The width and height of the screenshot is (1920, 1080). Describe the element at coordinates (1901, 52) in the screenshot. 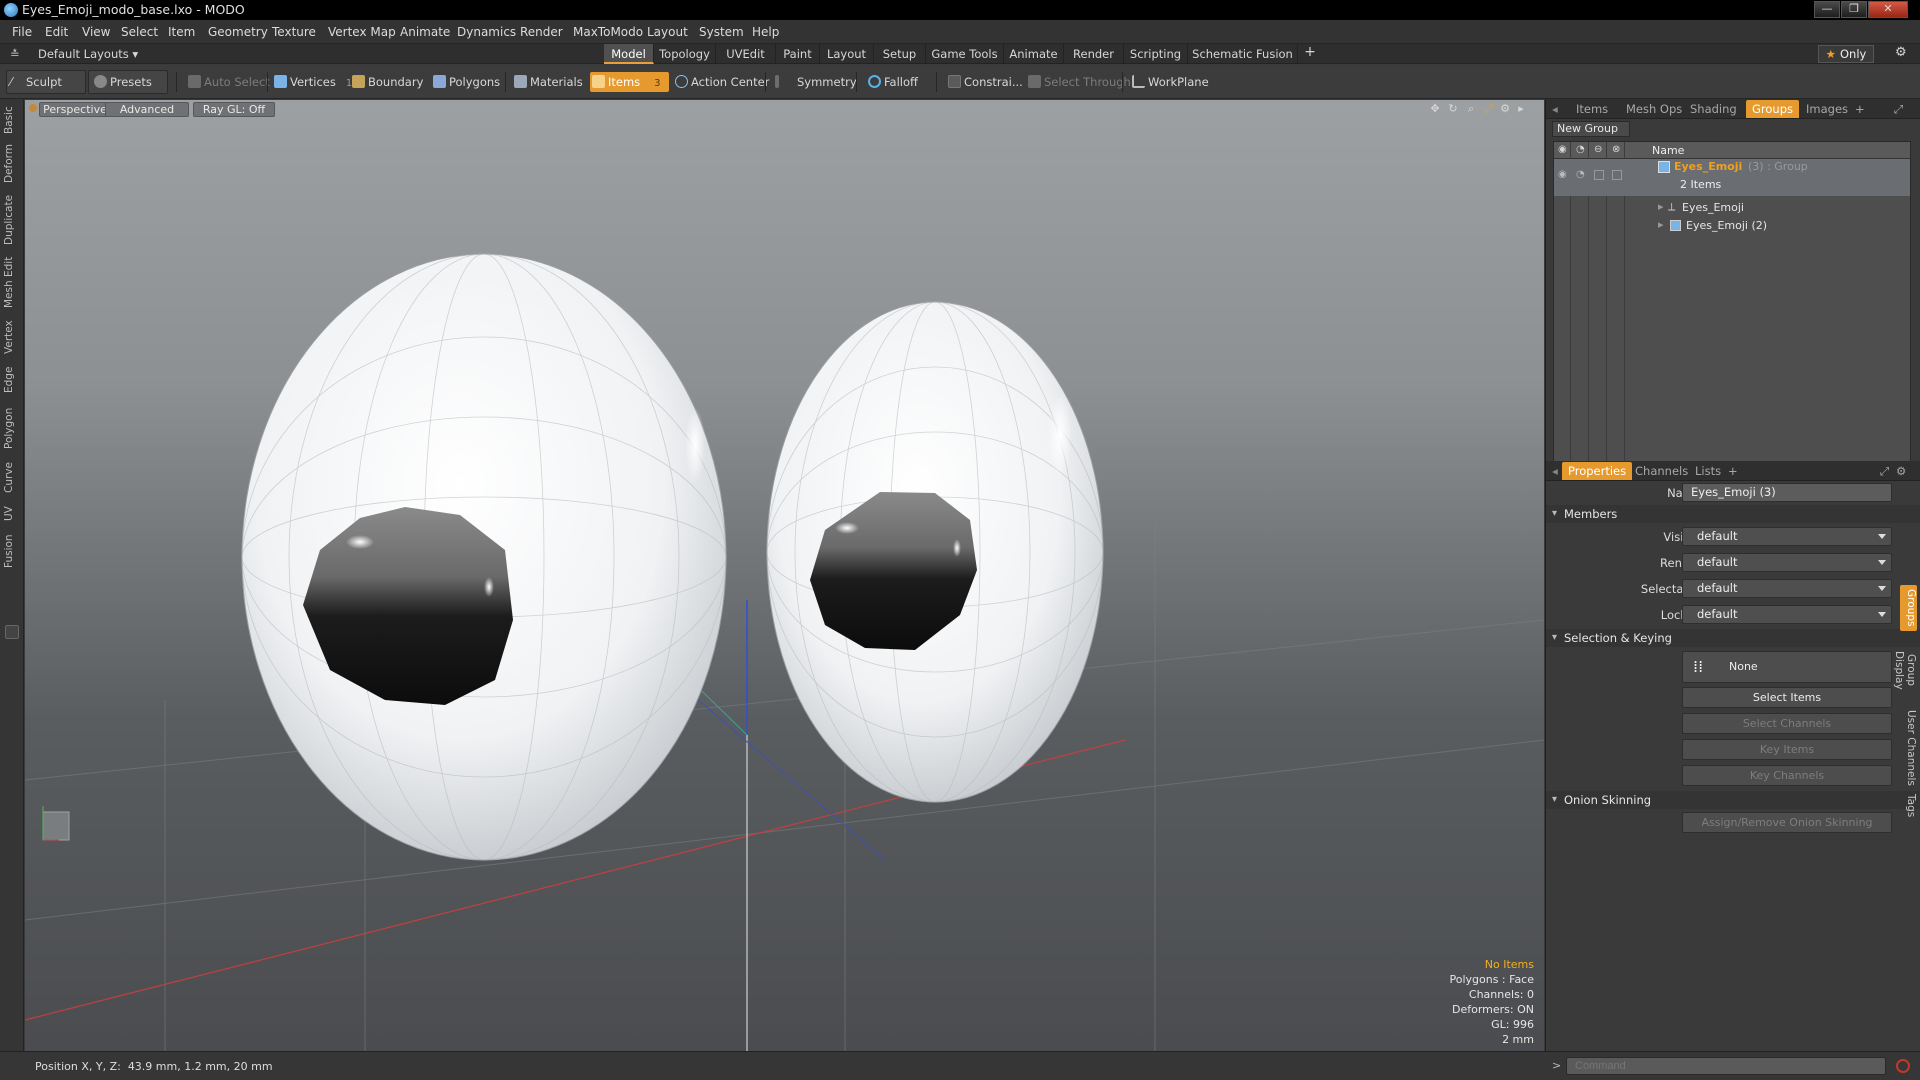

I see `gear-icon: ⚙` at that location.